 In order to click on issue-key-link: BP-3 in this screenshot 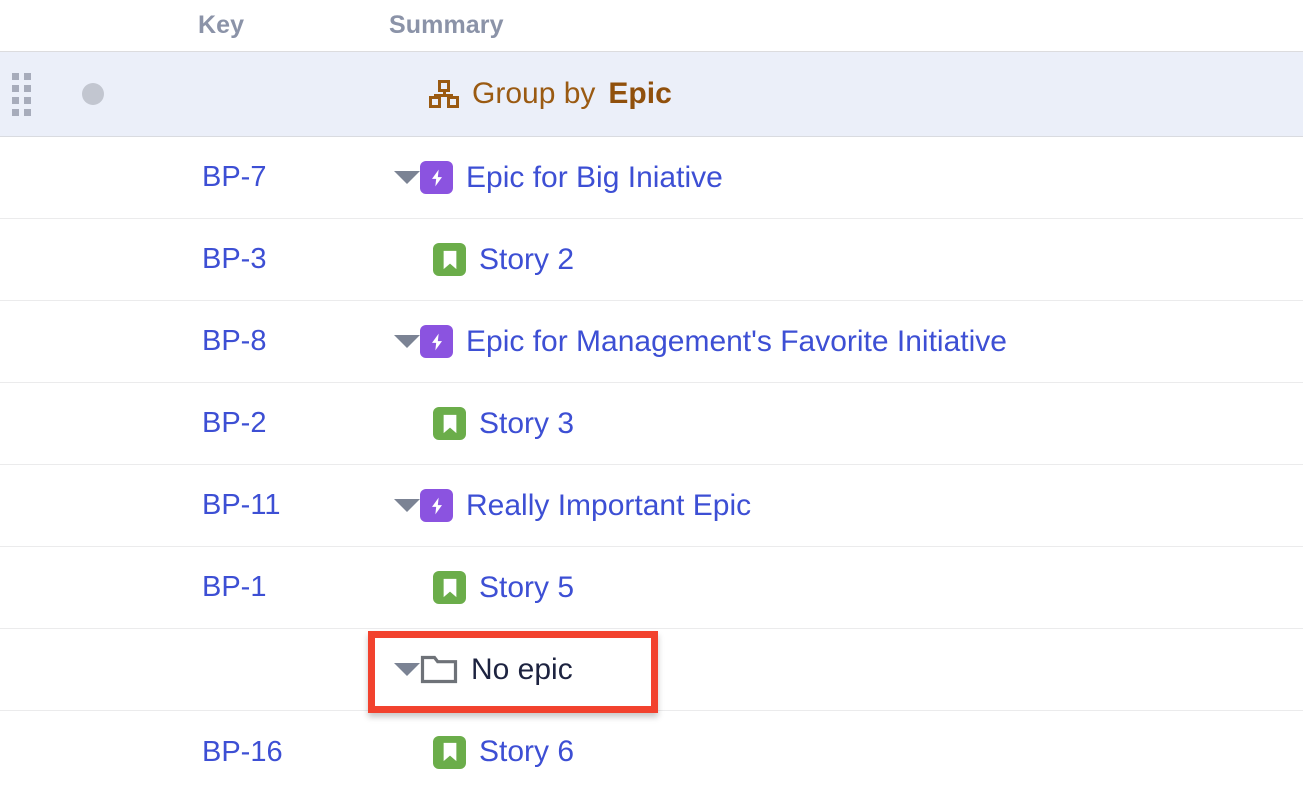, I will do `click(284, 259)`.